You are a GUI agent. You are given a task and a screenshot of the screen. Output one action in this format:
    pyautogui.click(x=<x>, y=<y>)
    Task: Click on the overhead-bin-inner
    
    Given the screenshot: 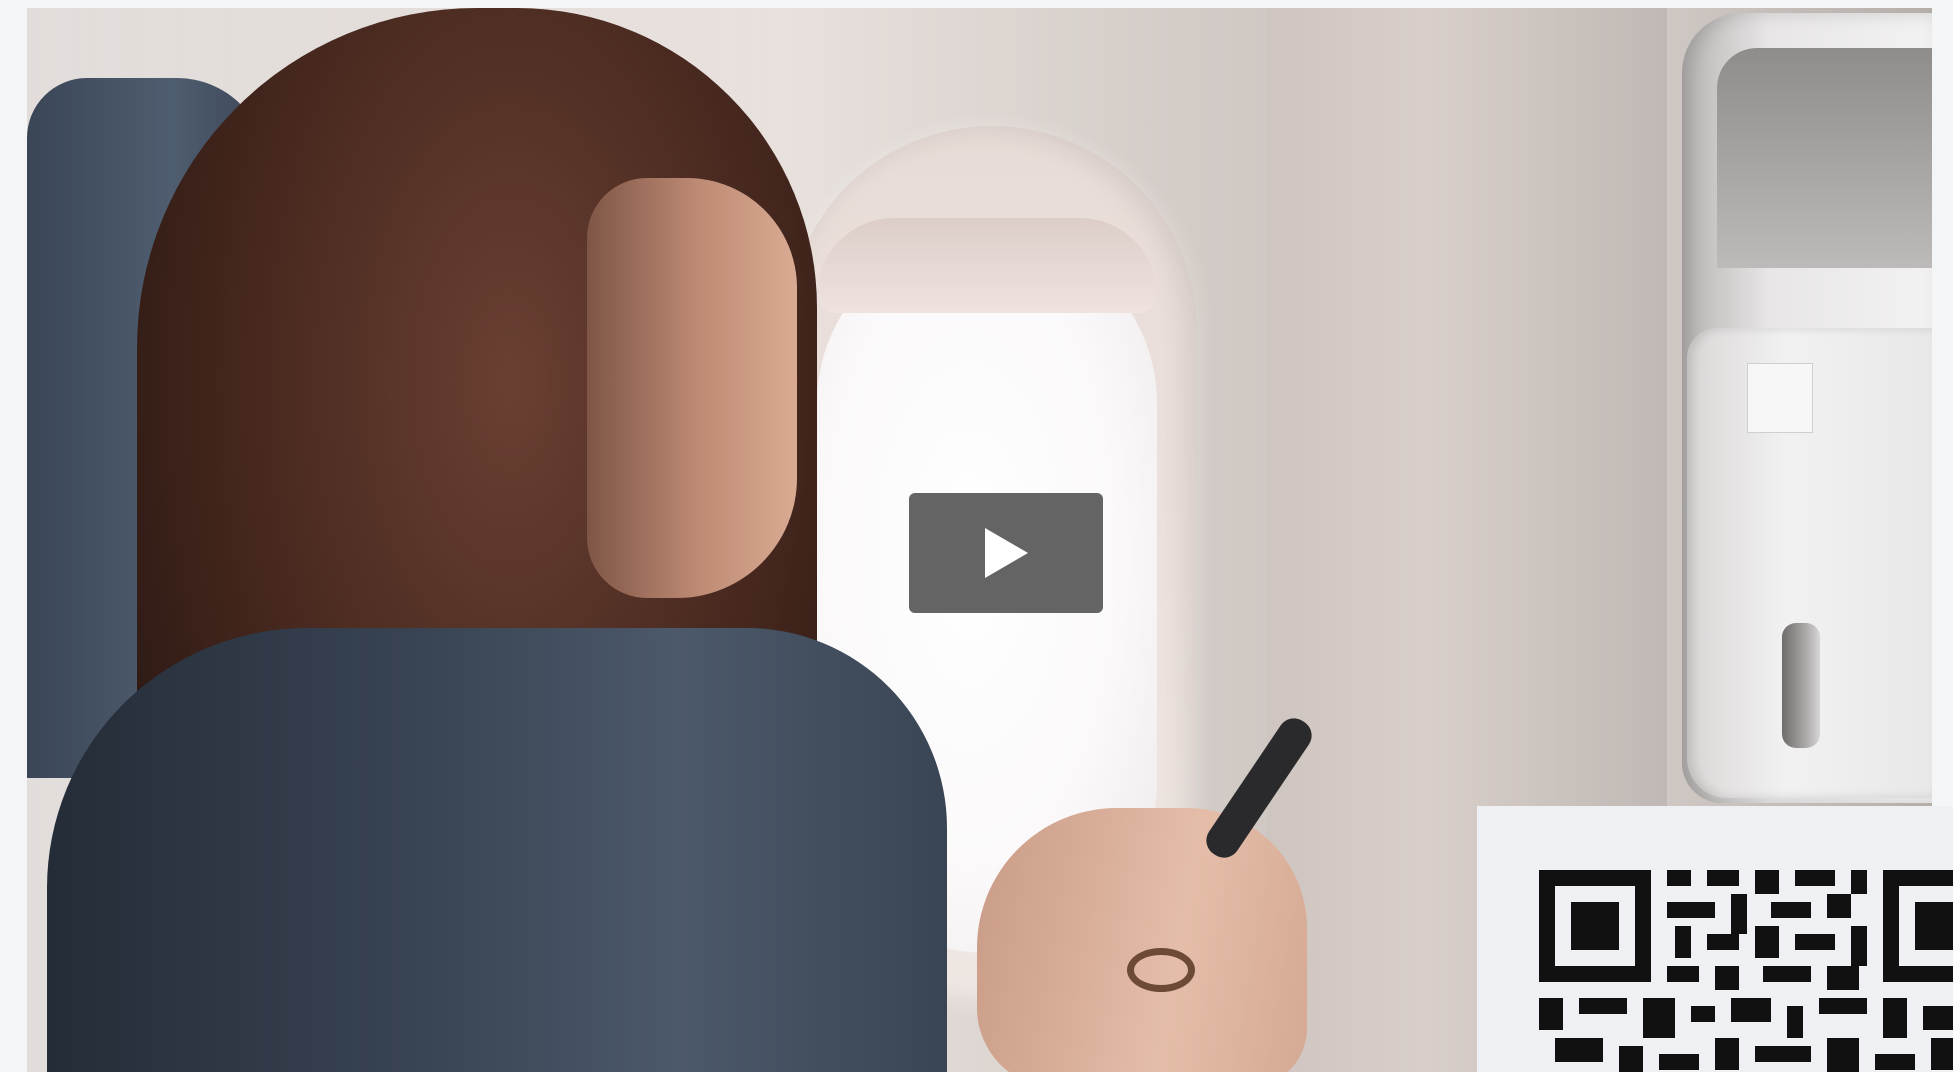 What is the action you would take?
    pyautogui.click(x=1824, y=158)
    